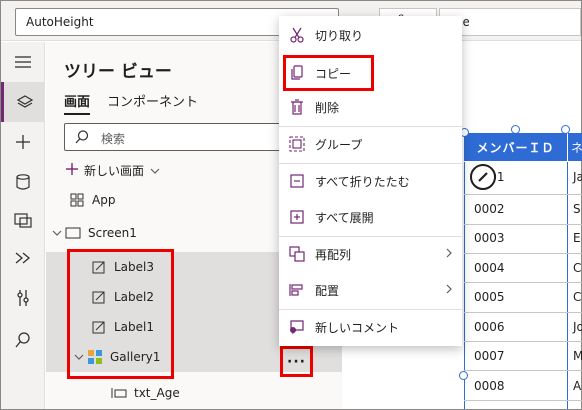 This screenshot has width=582, height=410. What do you see at coordinates (118, 72) in the screenshot?
I see `panel-title: ツリー ビュー` at bounding box center [118, 72].